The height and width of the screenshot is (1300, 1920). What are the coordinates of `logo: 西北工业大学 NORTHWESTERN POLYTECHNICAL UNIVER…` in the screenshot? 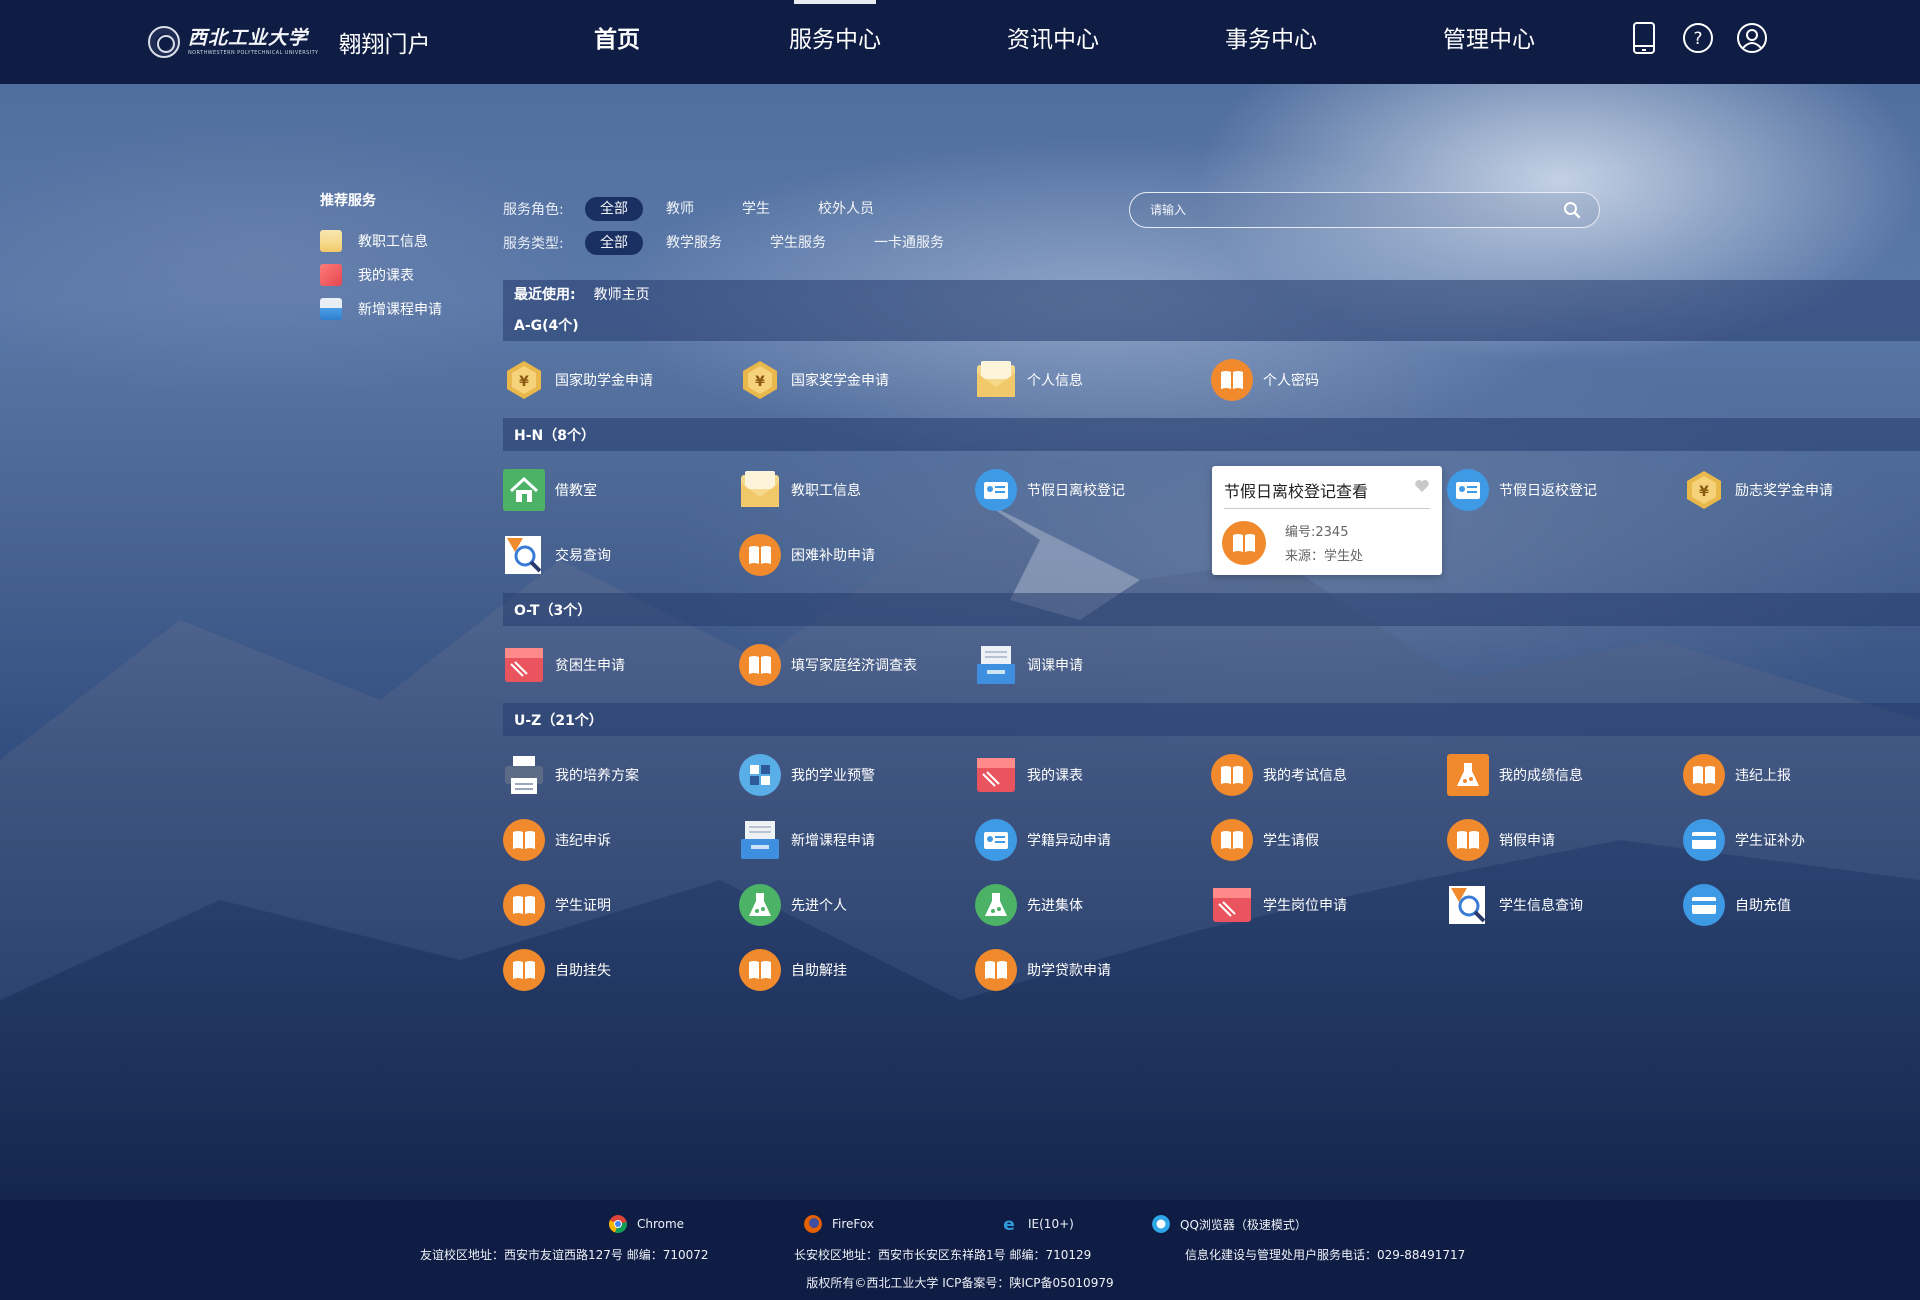 It's located at (289, 42).